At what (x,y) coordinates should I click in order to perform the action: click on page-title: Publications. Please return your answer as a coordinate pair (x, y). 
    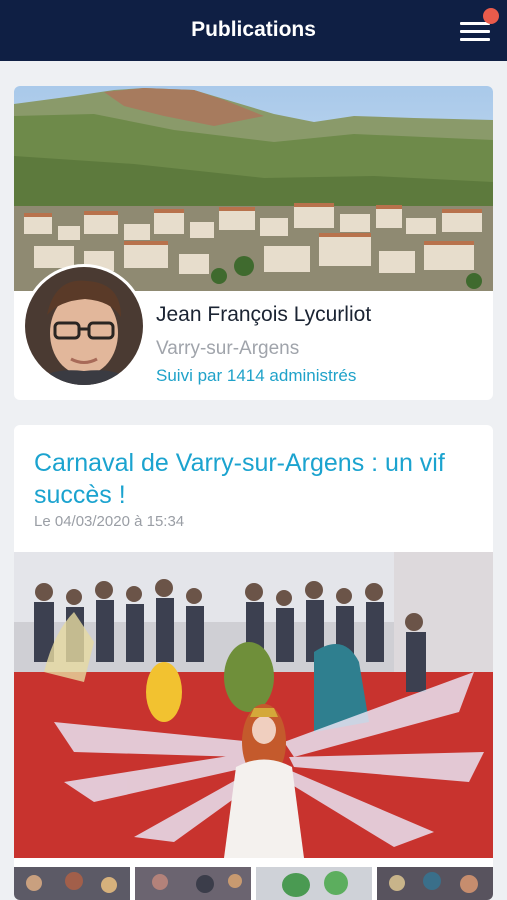
    Looking at the image, I should click on (253, 29).